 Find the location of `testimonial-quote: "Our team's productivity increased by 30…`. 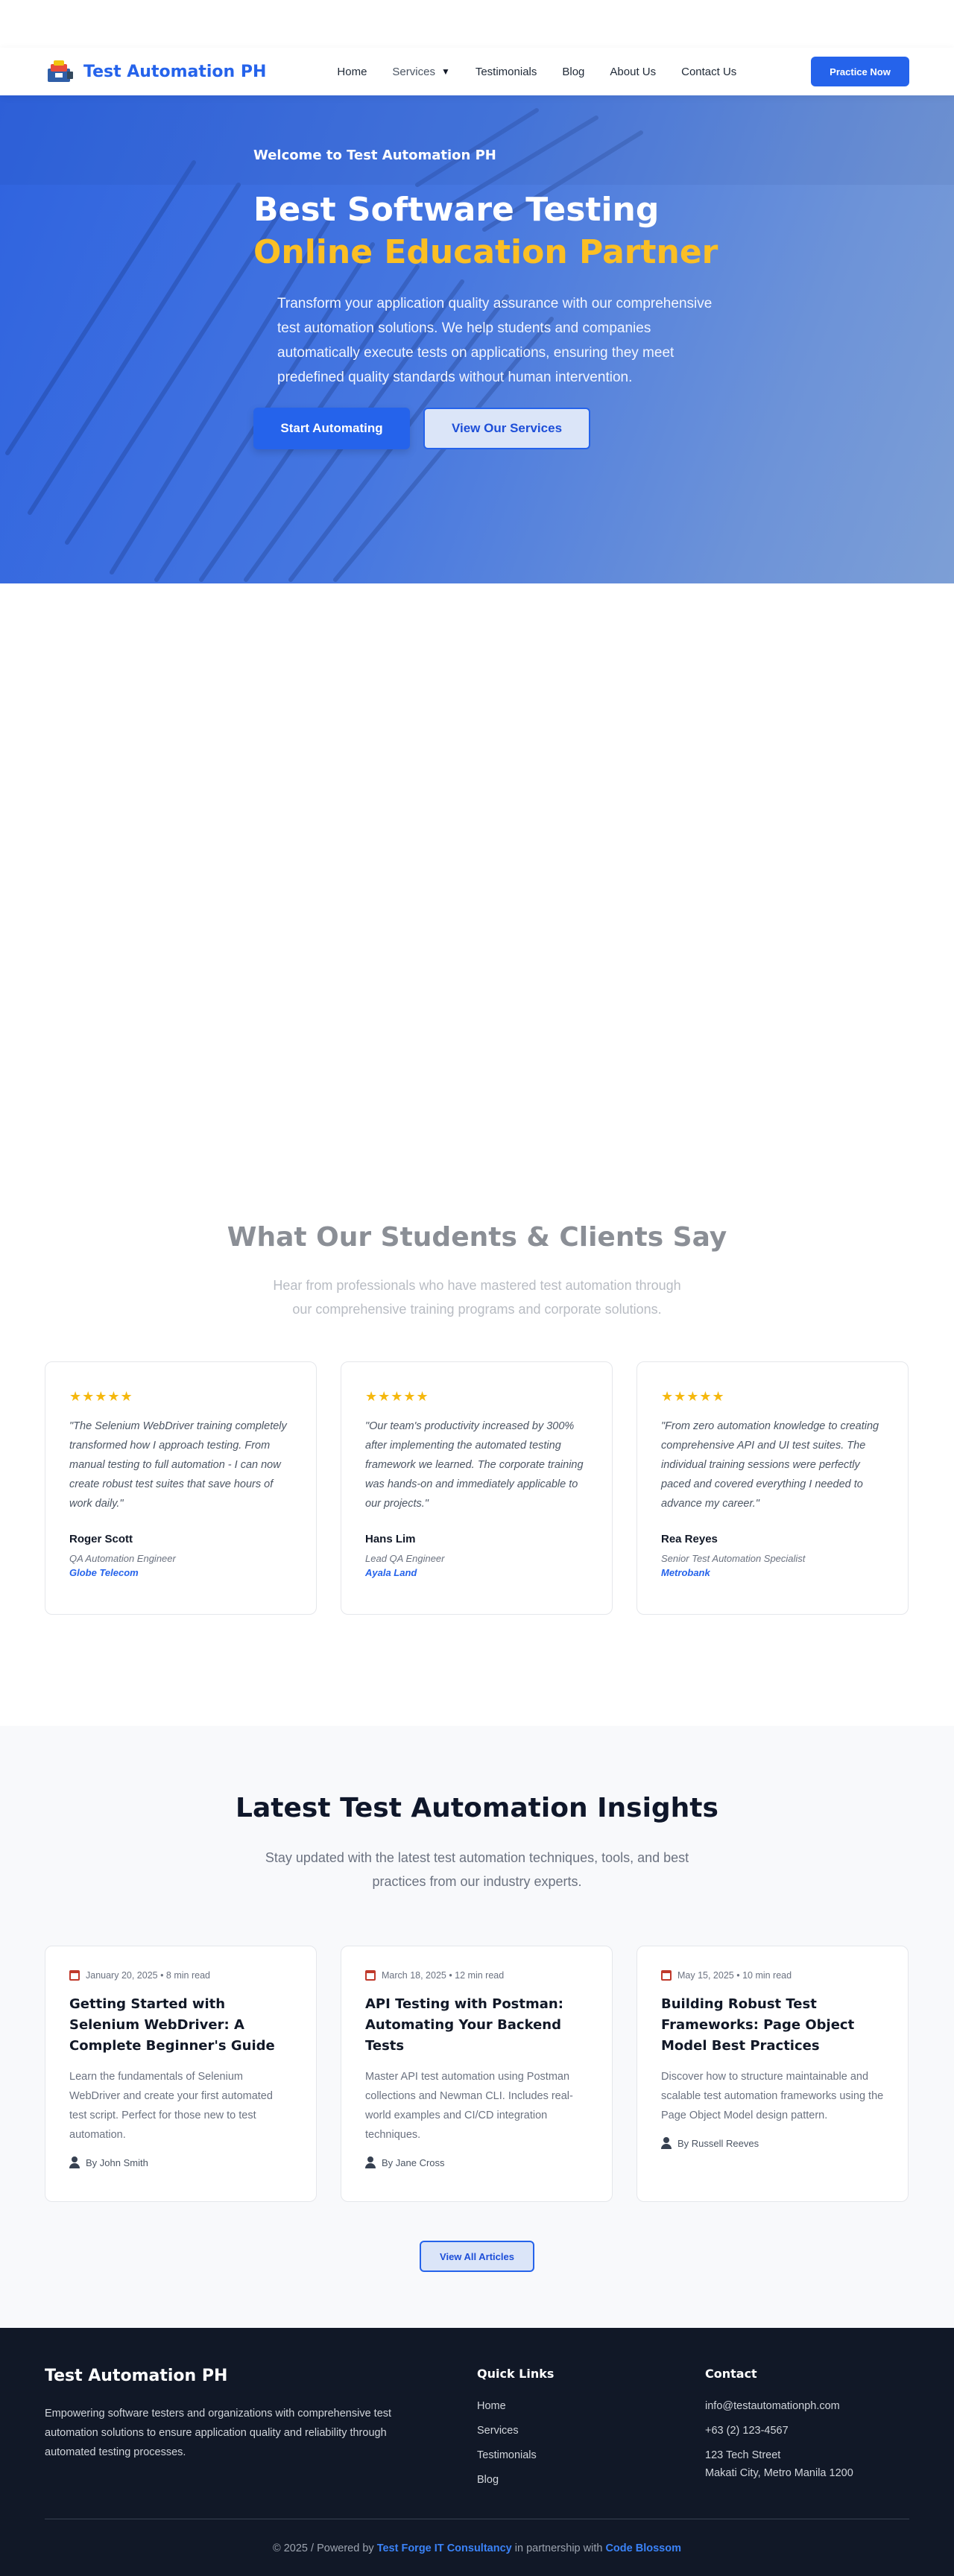

testimonial-quote: "Our team's productivity increased by 30… is located at coordinates (475, 1465).